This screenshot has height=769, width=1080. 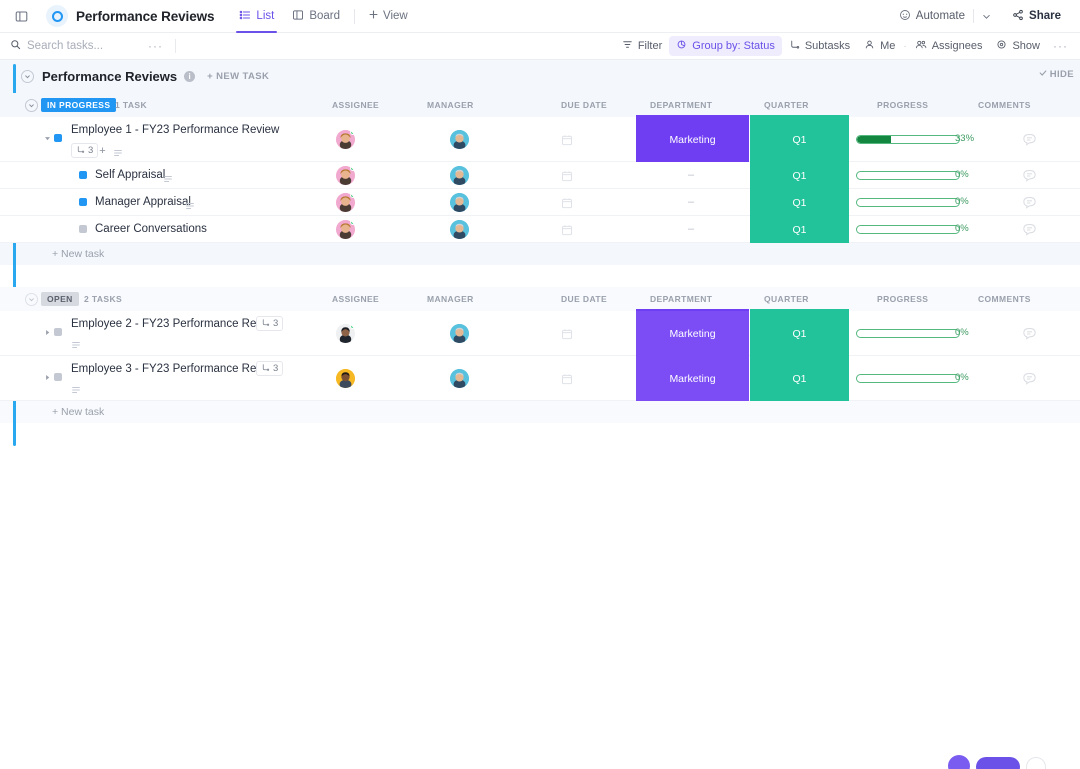 I want to click on share-button: Share, so click(x=1036, y=16).